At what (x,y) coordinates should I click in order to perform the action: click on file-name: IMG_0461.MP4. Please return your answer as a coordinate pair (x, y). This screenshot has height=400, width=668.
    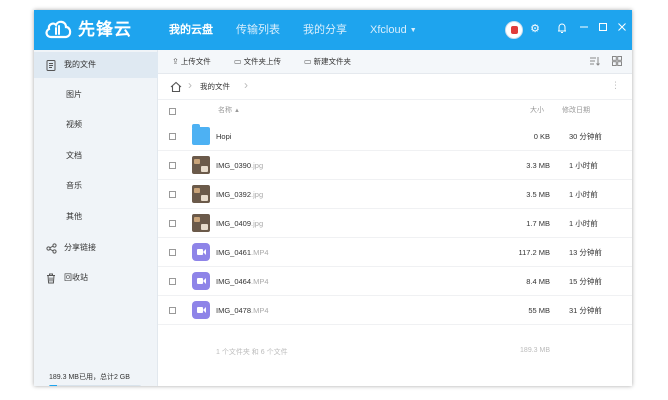
    Looking at the image, I should click on (242, 252).